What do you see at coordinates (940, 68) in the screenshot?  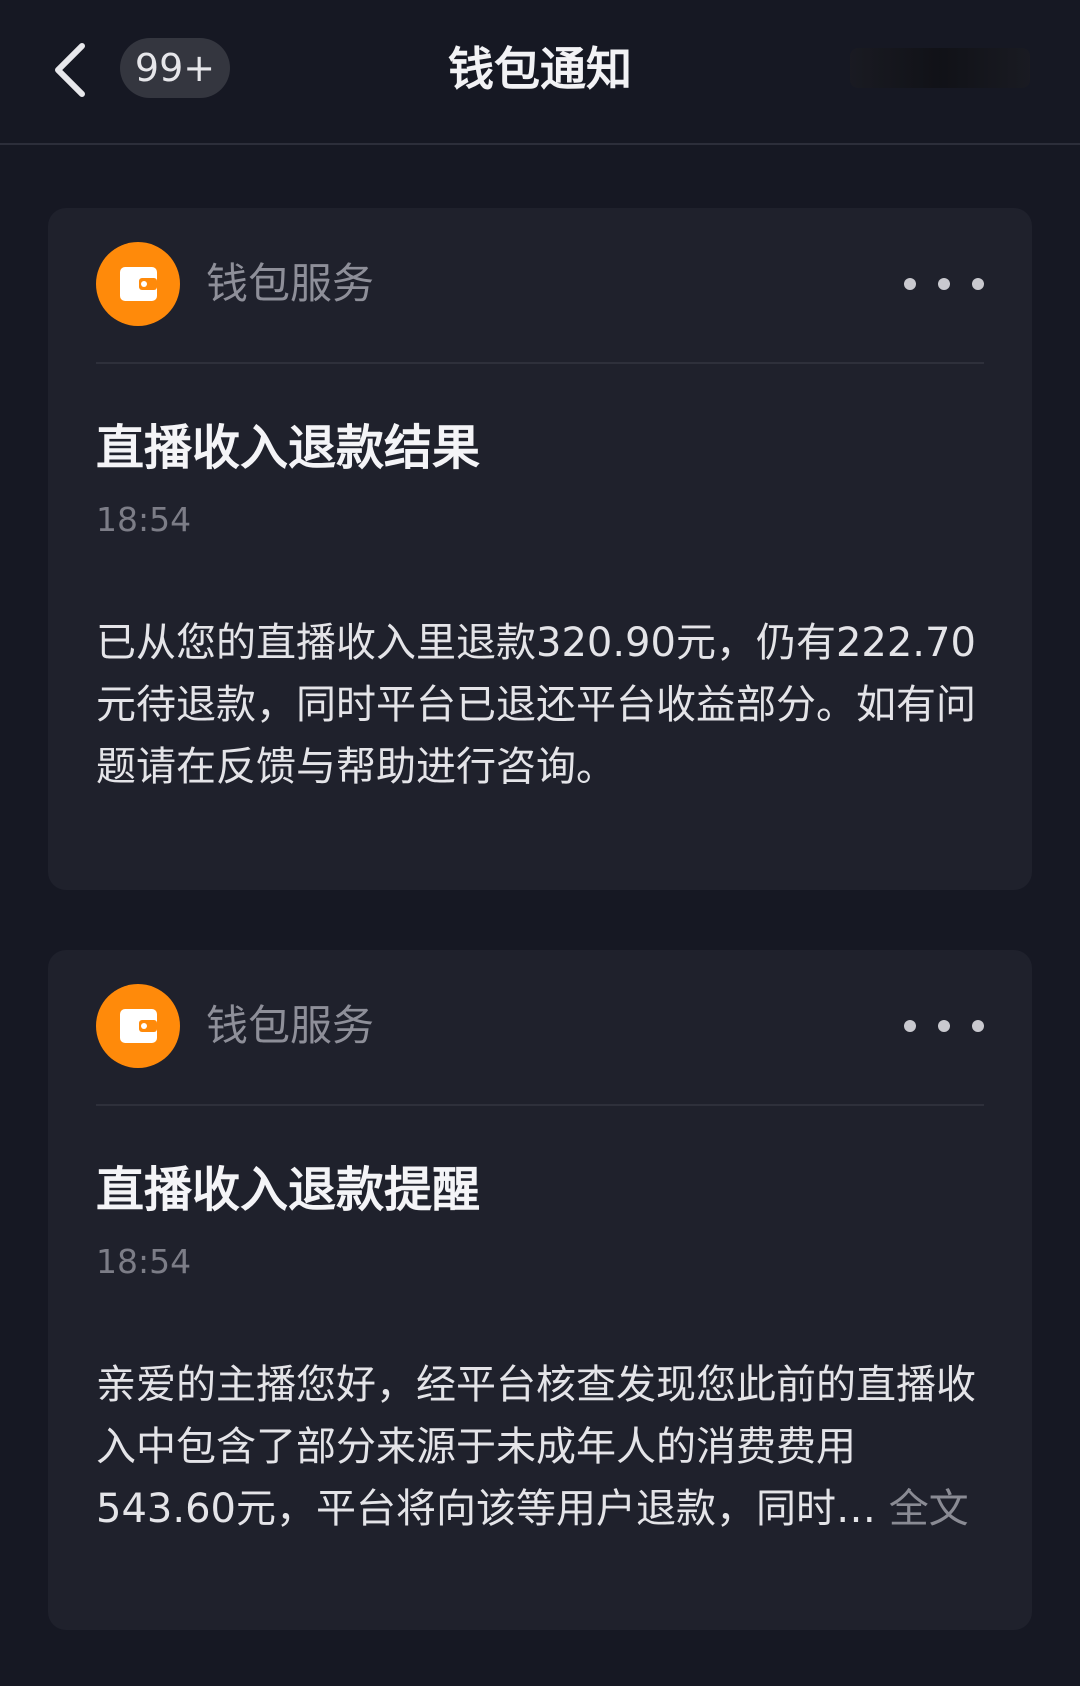 I see `blurred-watermark` at bounding box center [940, 68].